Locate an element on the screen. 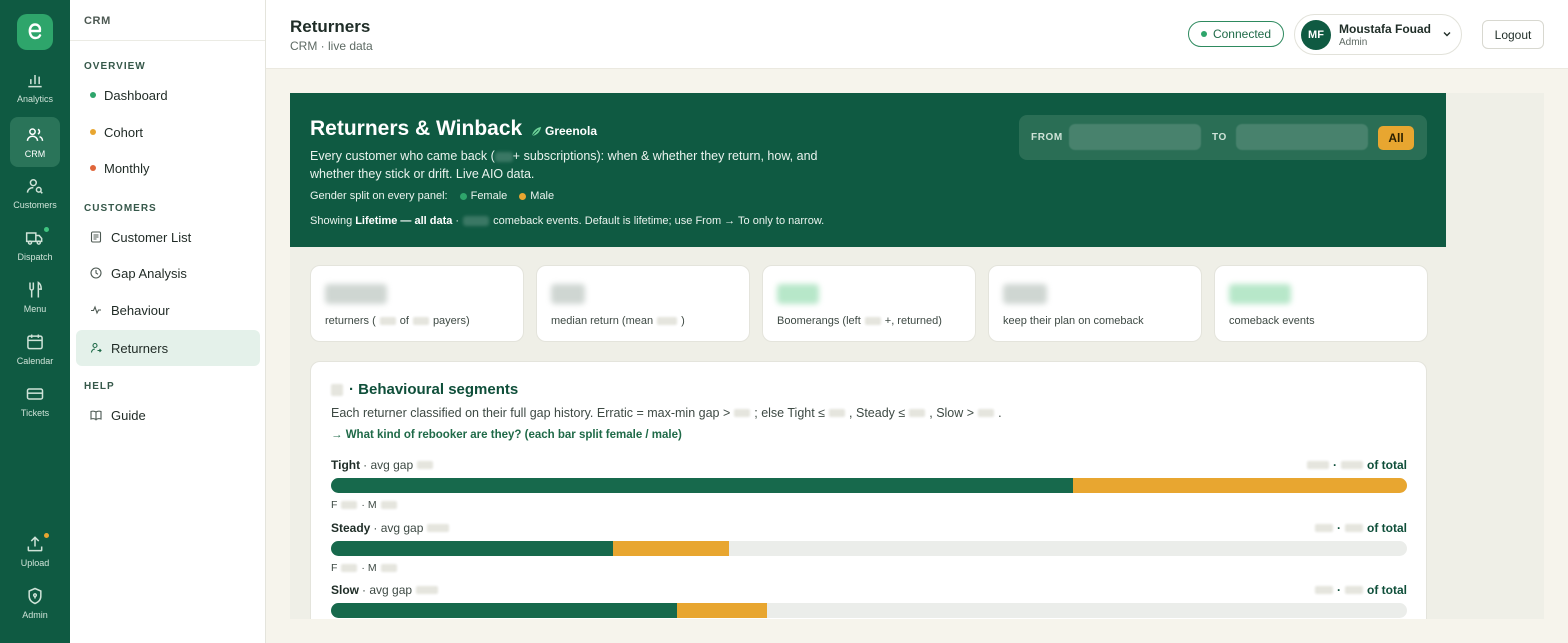 This screenshot has width=1568, height=643. rail-tickets: Tickets is located at coordinates (35, 401).